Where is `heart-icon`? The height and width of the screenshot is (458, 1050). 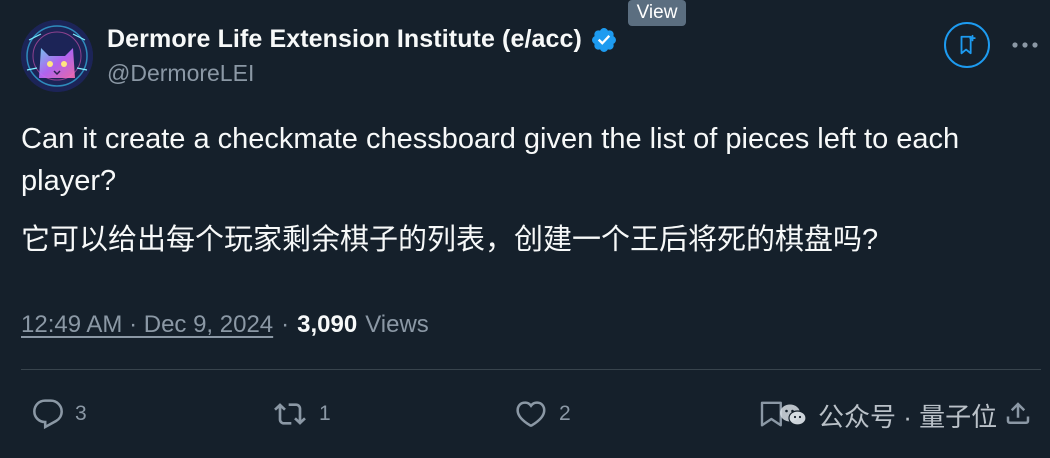 heart-icon is located at coordinates (531, 414).